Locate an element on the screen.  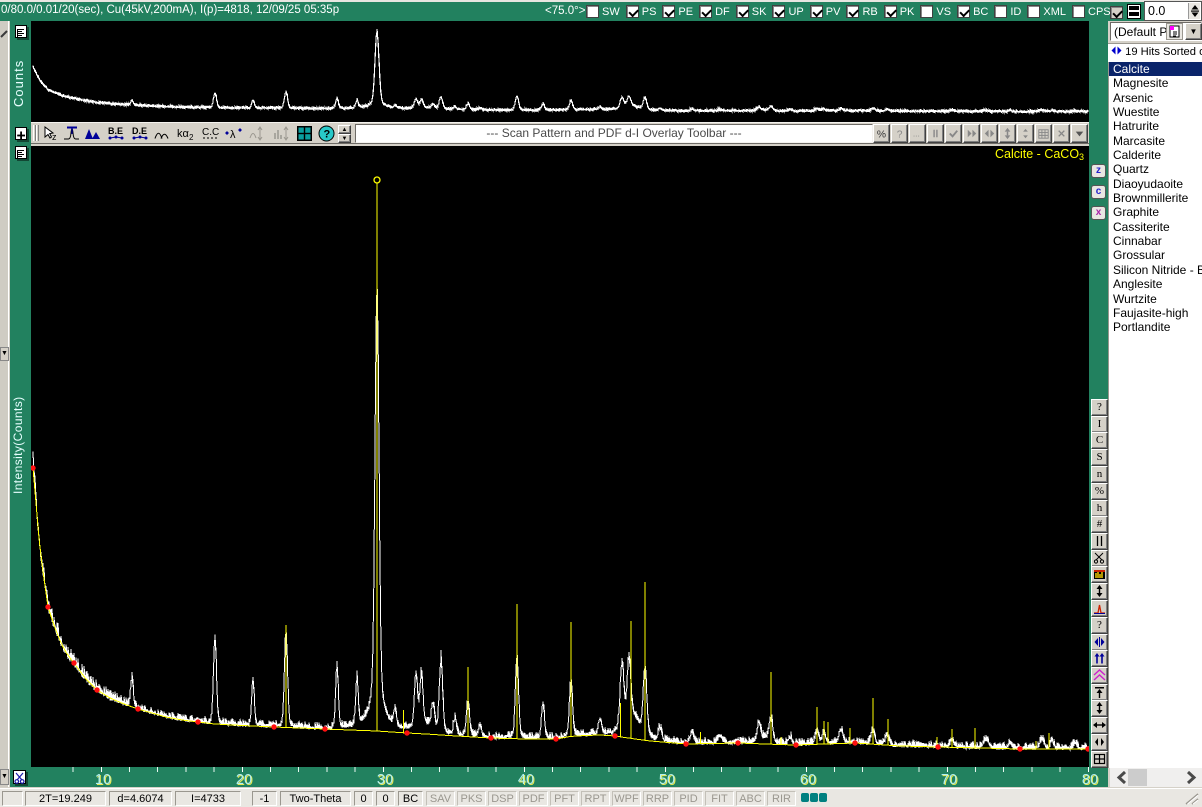
svg-text: C.C is located at coordinates (210, 132).